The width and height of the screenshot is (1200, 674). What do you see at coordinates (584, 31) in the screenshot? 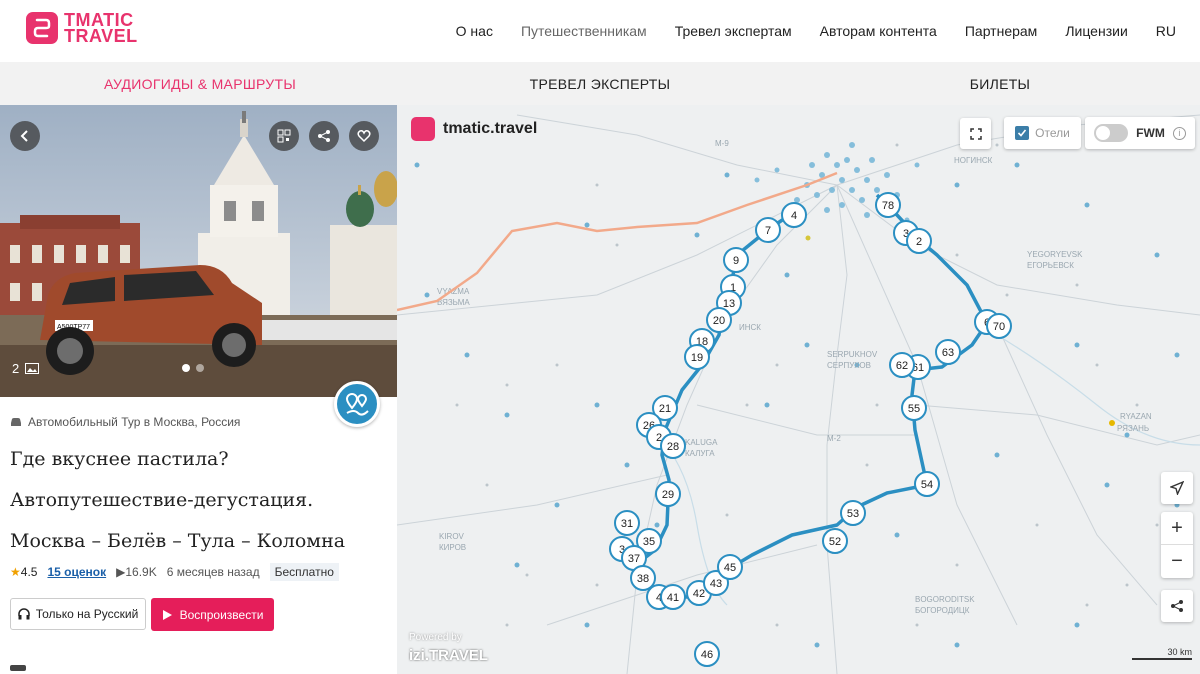
I see `nav-travelers: Путешественникам` at bounding box center [584, 31].